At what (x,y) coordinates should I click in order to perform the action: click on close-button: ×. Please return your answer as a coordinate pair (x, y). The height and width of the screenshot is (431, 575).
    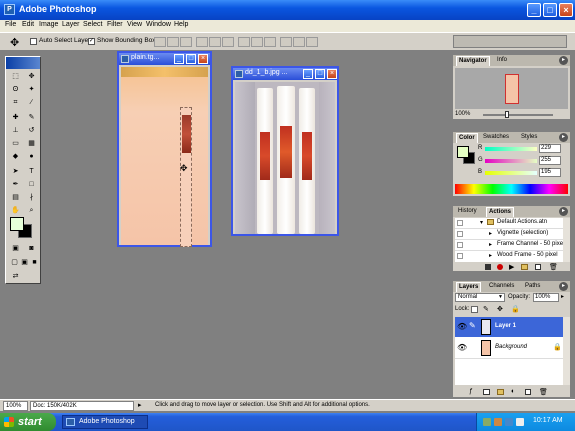
    Looking at the image, I should click on (566, 10).